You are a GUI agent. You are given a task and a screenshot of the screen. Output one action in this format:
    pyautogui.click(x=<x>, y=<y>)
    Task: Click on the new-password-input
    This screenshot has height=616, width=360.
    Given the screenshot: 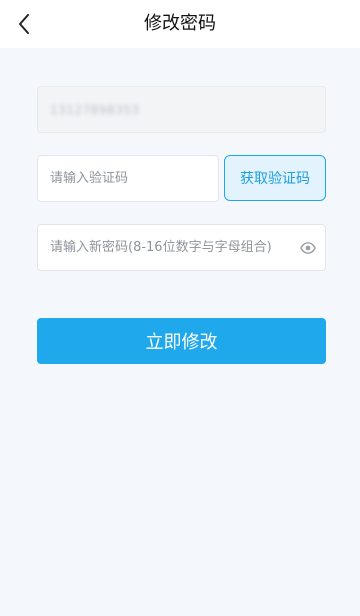 What is the action you would take?
    pyautogui.click(x=181, y=247)
    